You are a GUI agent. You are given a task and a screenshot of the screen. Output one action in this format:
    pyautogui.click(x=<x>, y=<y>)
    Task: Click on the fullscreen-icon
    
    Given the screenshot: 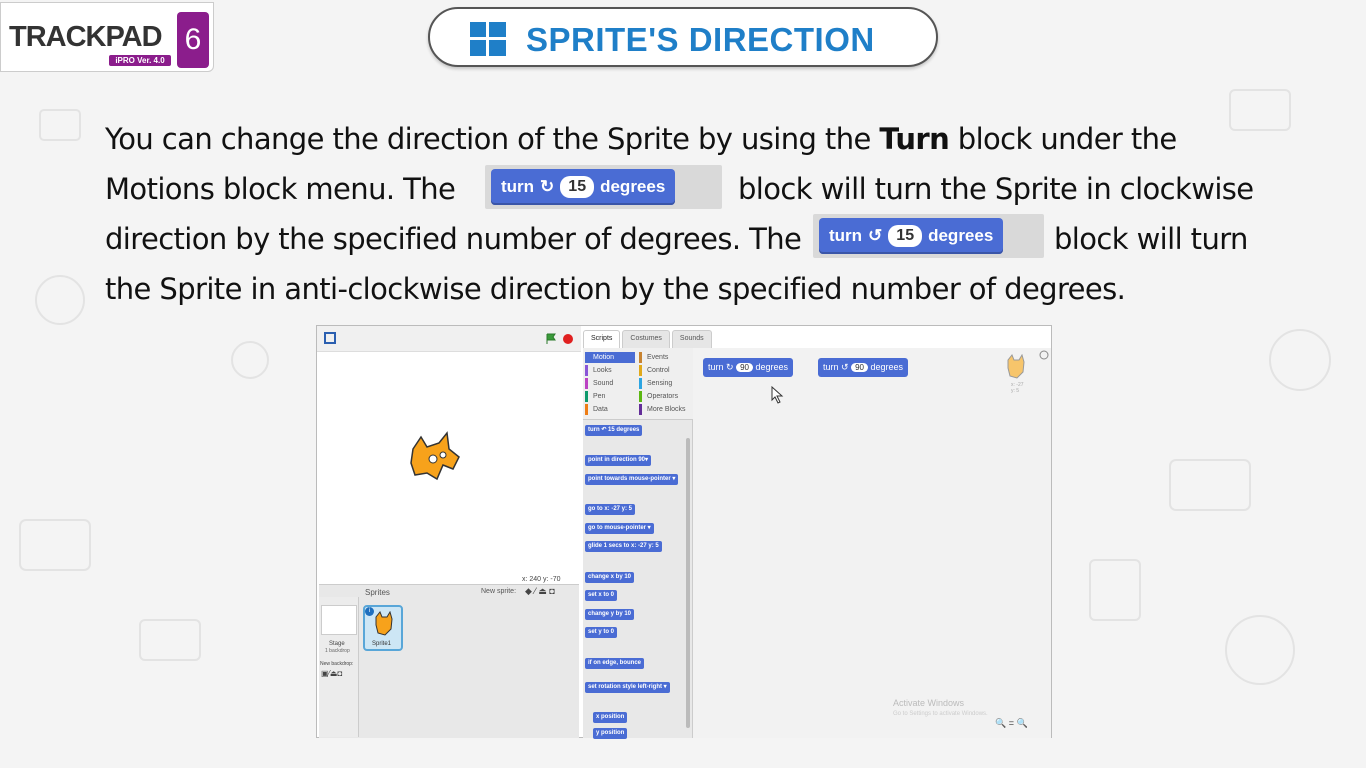 What is the action you would take?
    pyautogui.click(x=330, y=338)
    